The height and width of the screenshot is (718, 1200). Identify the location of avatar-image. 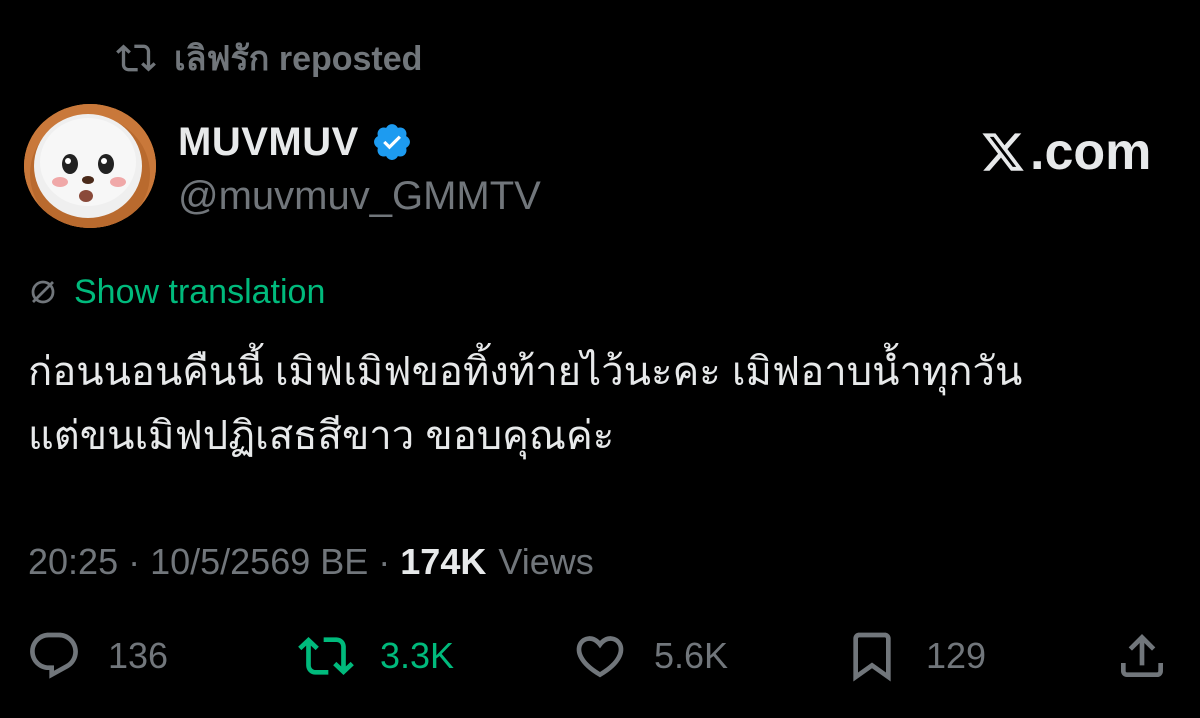
(90, 166).